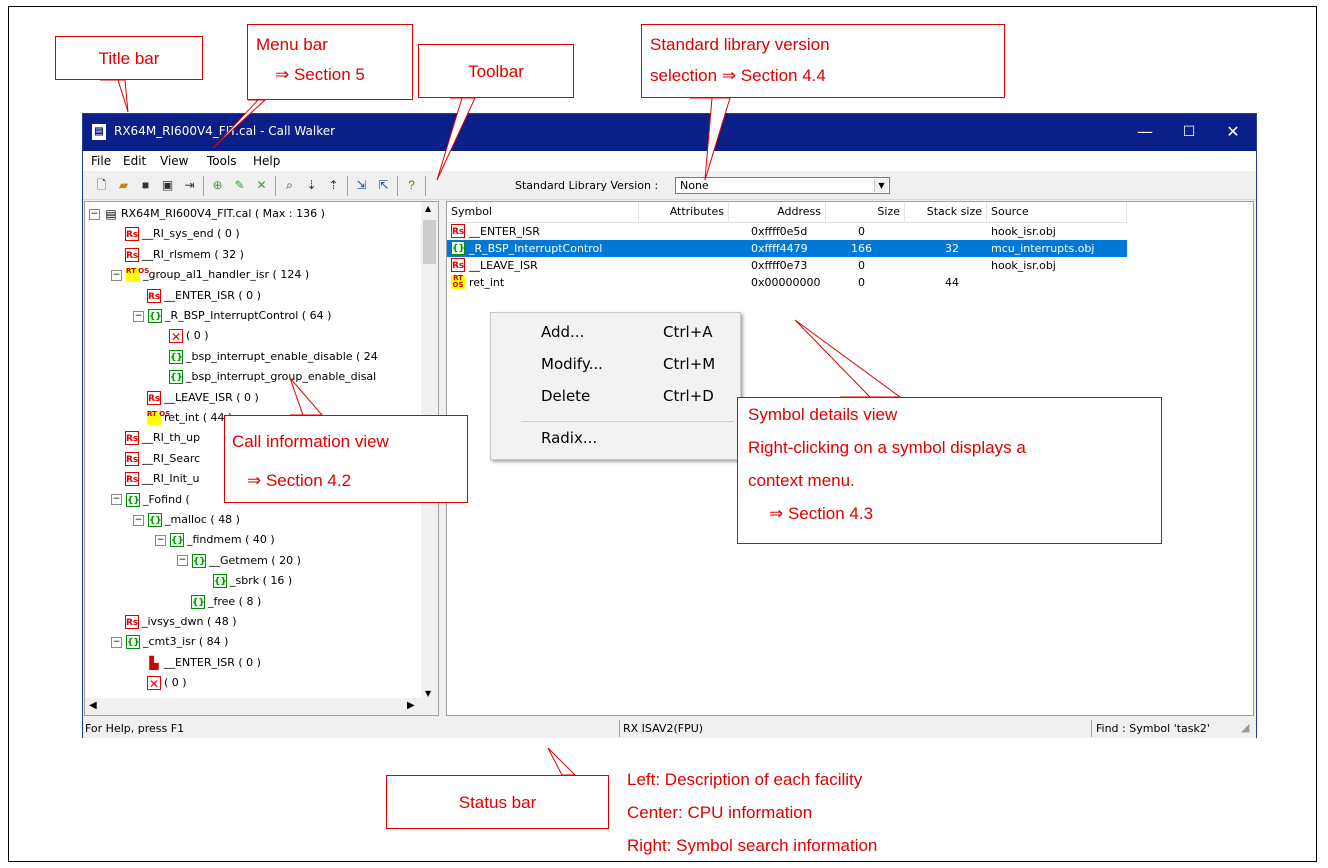 The height and width of the screenshot is (868, 1328). What do you see at coordinates (497, 802) in the screenshot?
I see `status-bar-callout: Status bar` at bounding box center [497, 802].